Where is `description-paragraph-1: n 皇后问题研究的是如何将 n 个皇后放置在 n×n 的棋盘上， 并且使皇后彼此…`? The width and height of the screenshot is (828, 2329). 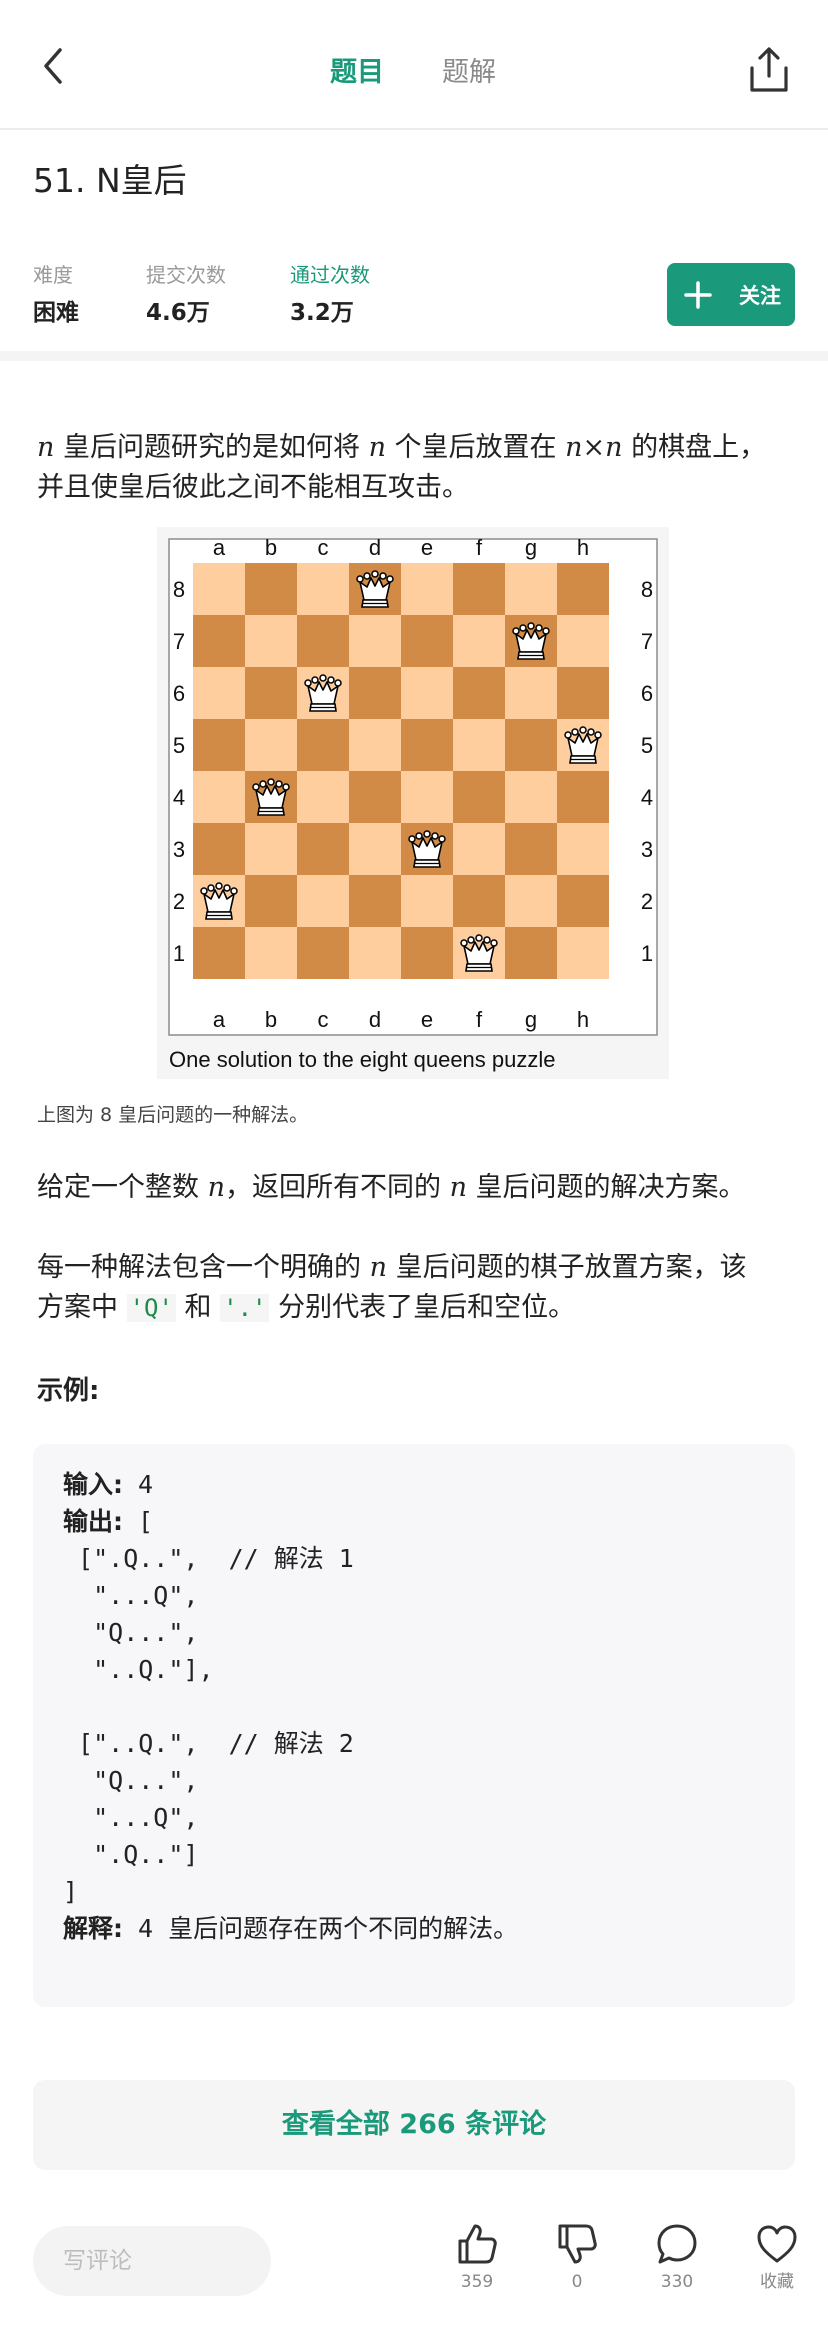
description-paragraph-1: n 皇后问题研究的是如何将 n 个皇后放置在 n×n 的棋盘上， 并且使皇后彼此… is located at coordinates (401, 468).